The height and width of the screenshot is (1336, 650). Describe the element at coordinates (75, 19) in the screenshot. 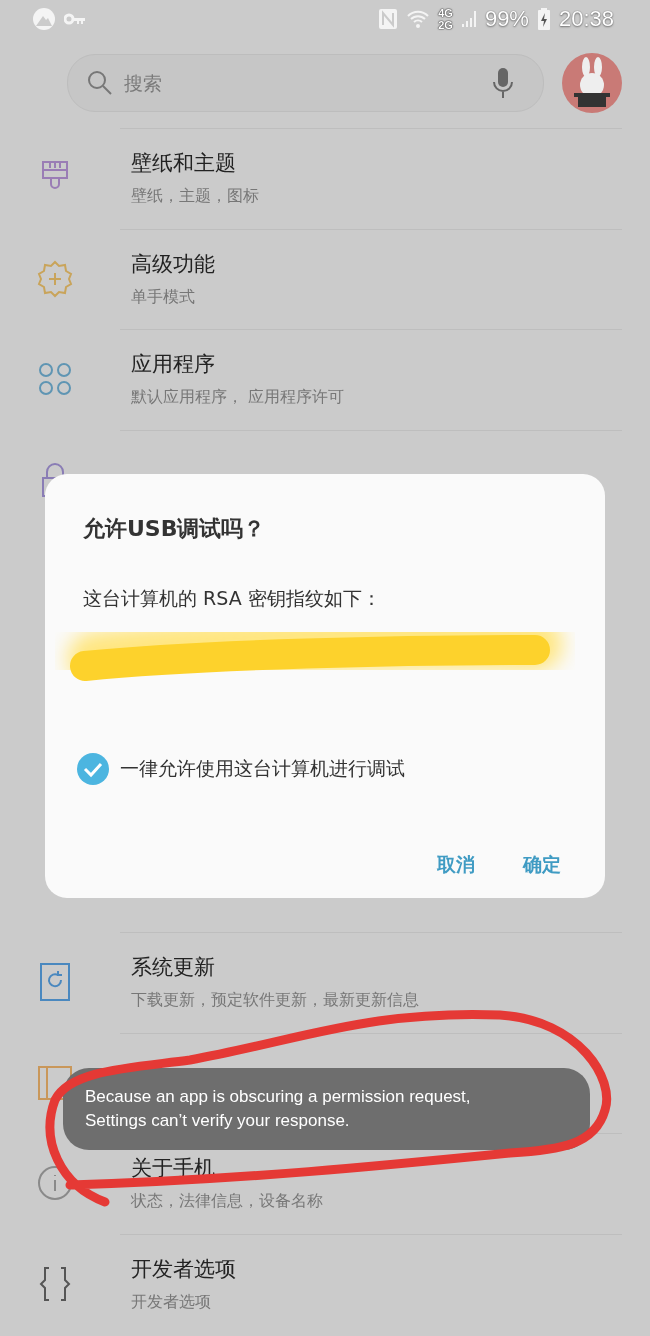

I see `key-icon` at that location.